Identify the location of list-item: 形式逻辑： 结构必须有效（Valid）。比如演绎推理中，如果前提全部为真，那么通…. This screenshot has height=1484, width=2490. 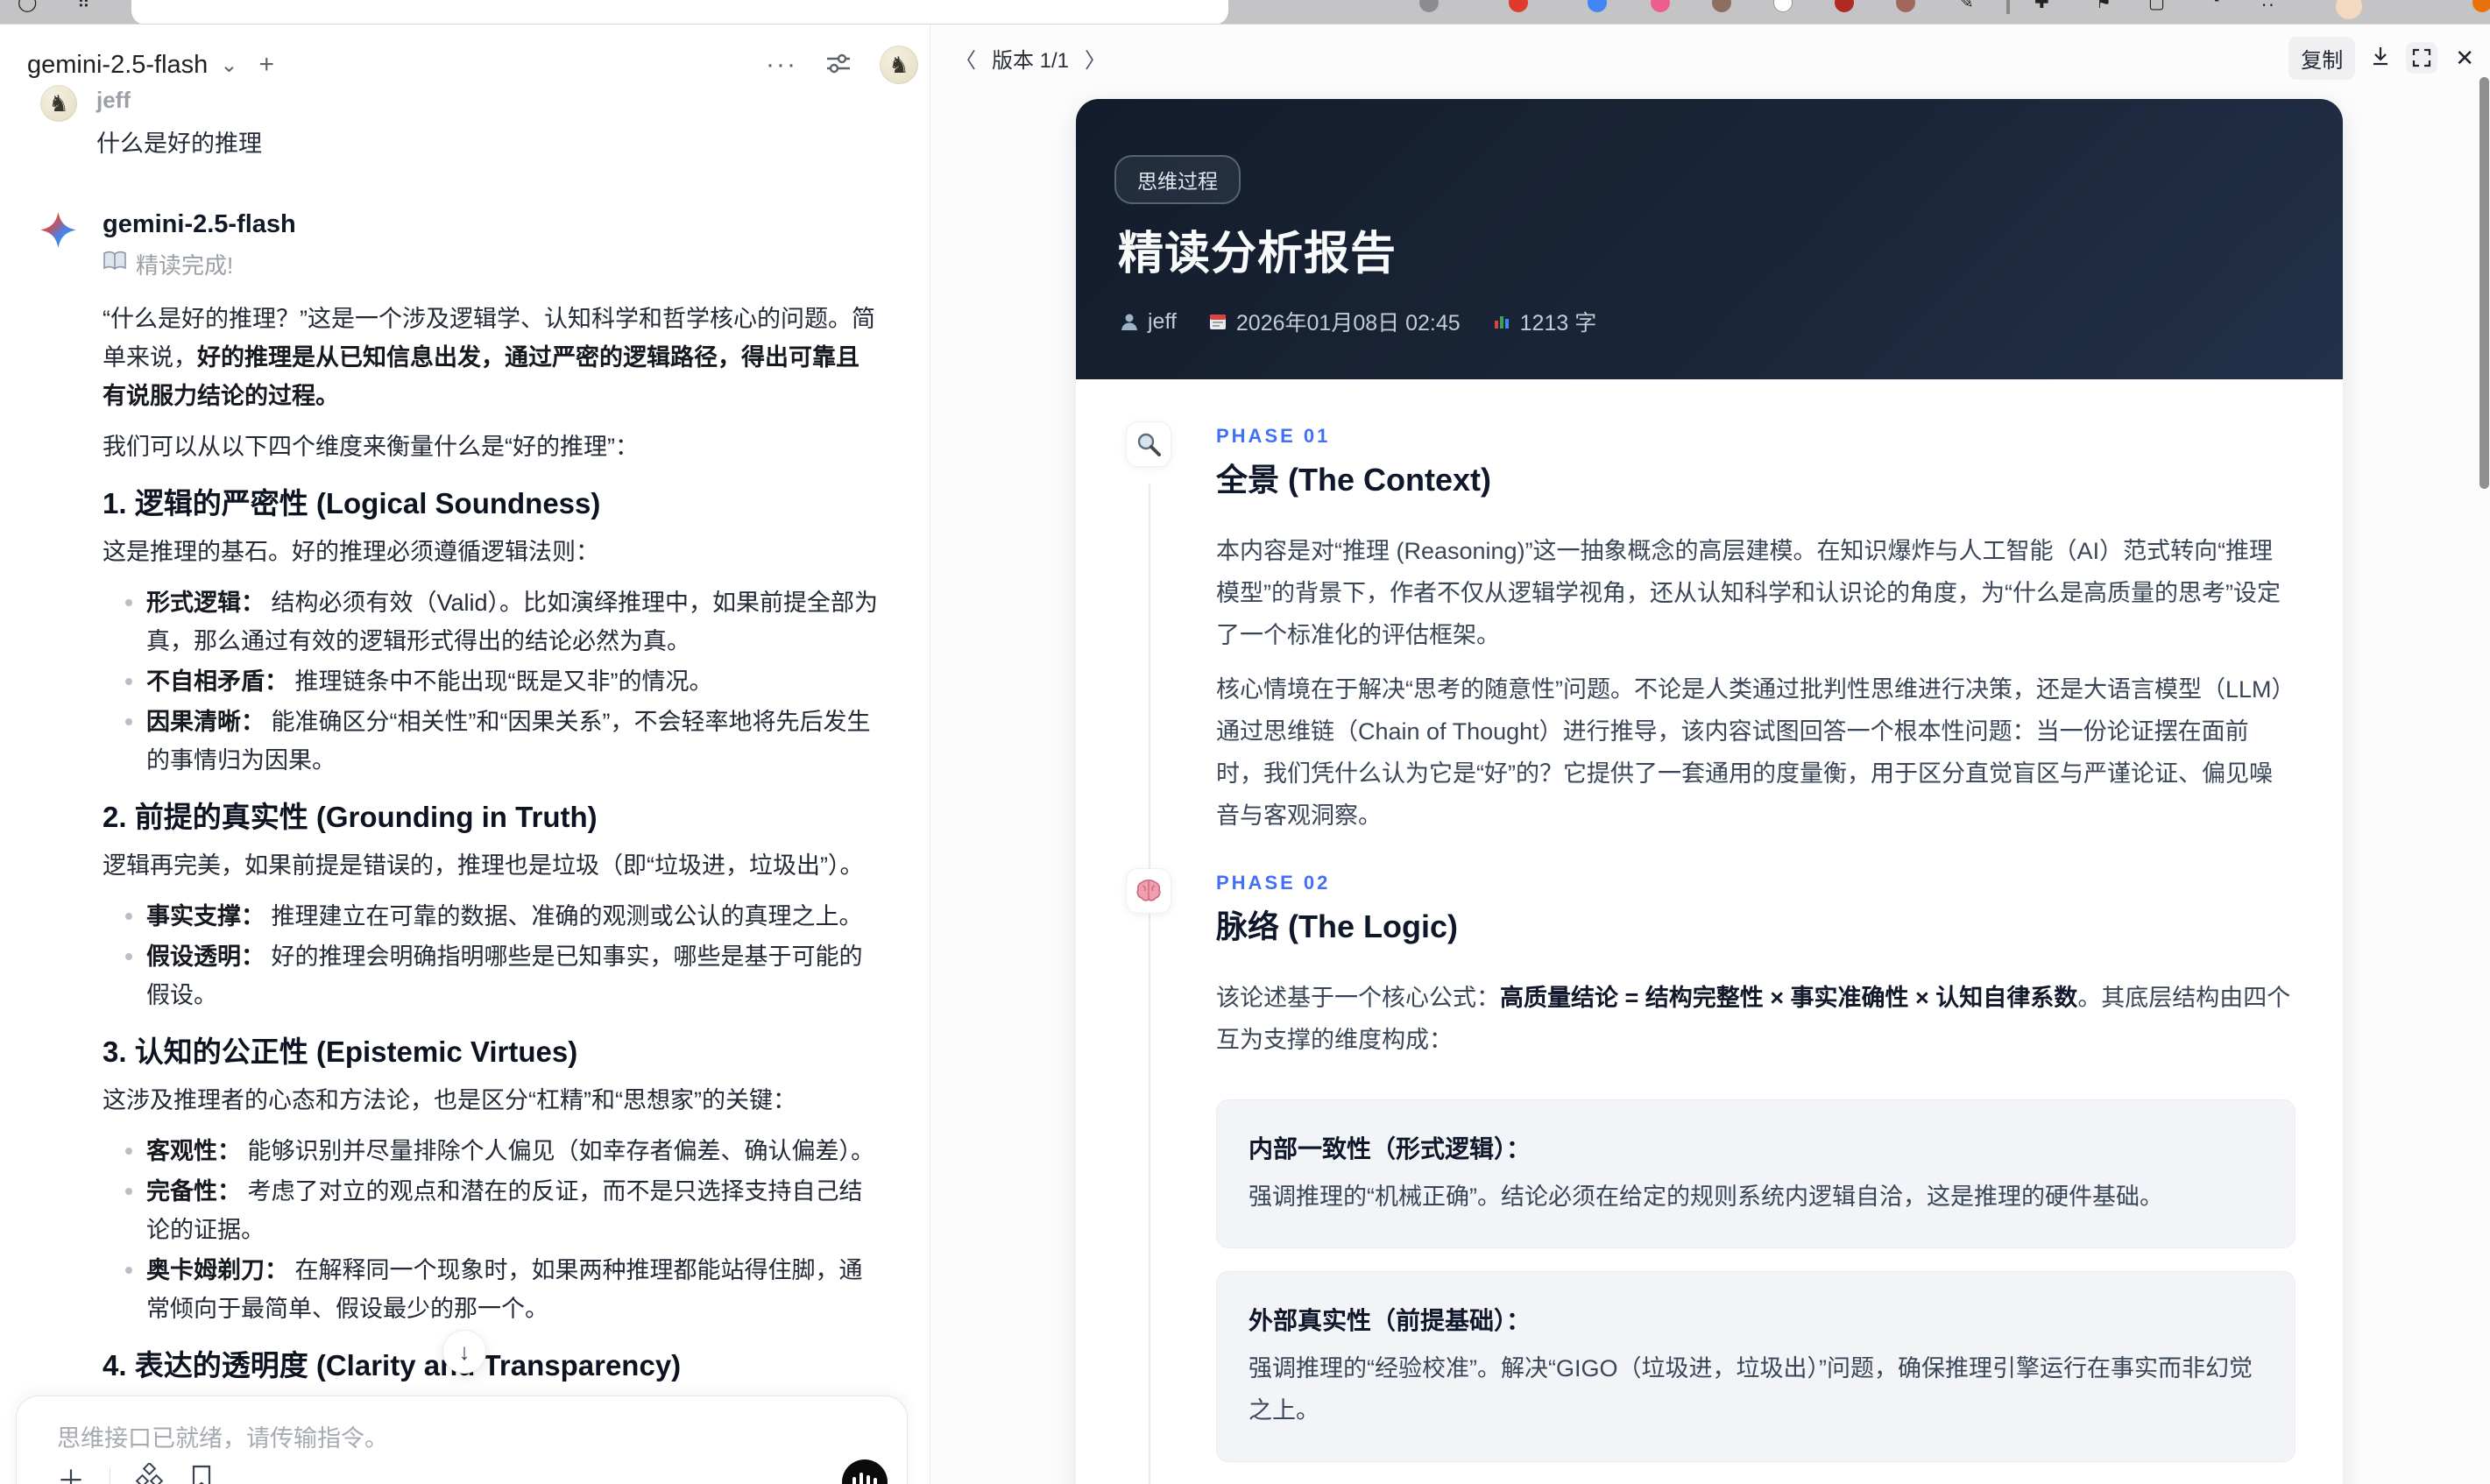
(503, 622).